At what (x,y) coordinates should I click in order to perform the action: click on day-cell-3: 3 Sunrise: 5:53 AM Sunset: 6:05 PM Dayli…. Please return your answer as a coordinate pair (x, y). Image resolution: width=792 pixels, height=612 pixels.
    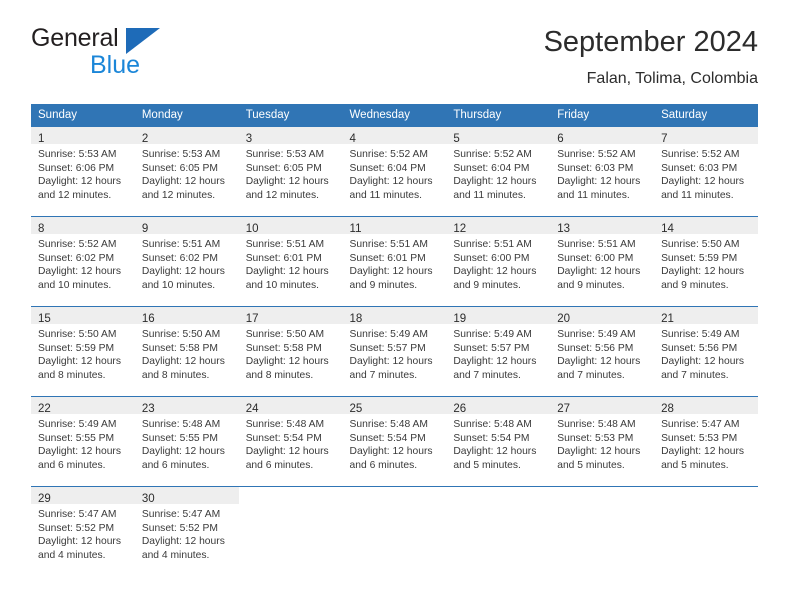
    Looking at the image, I should click on (290, 171).